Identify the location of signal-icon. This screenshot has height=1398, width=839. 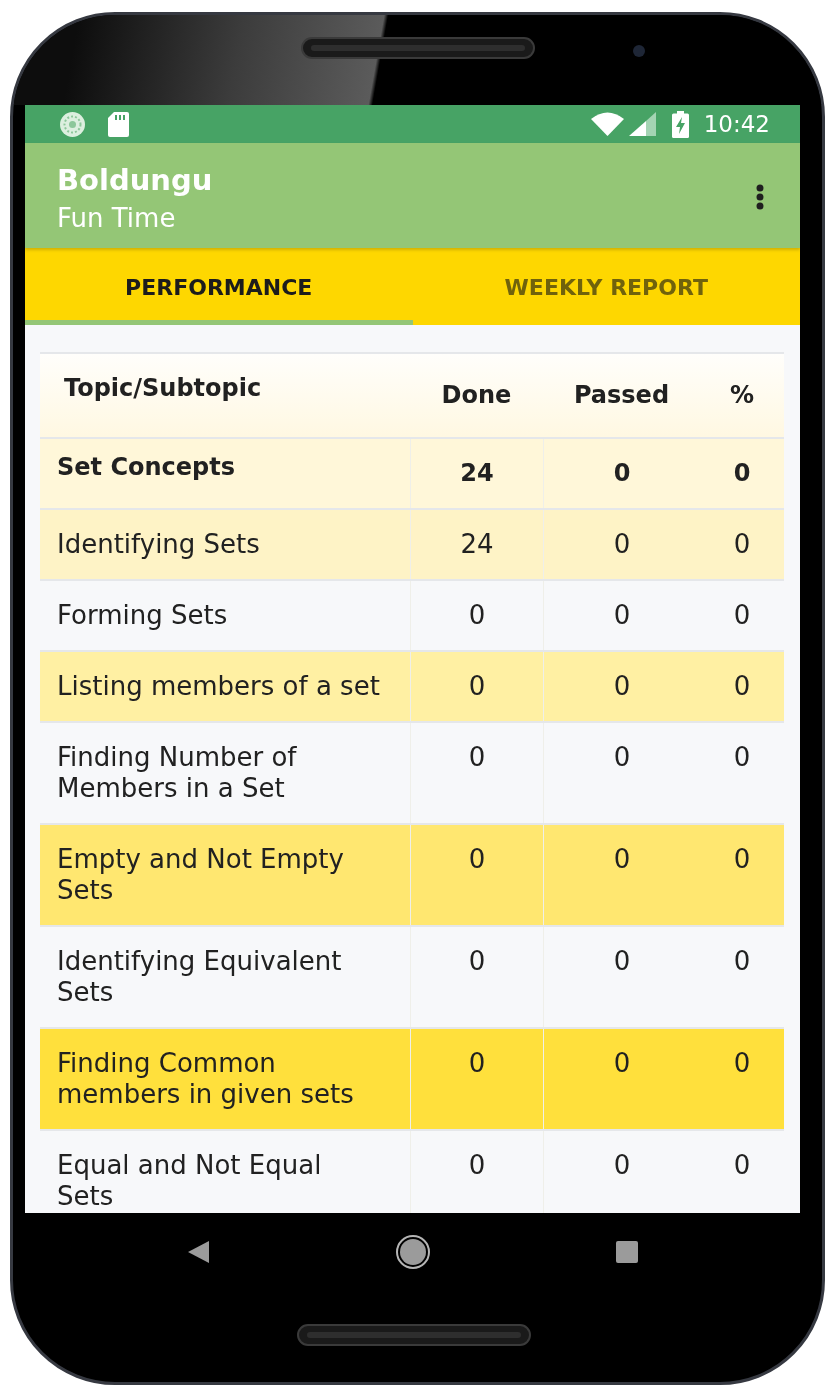
(642, 124).